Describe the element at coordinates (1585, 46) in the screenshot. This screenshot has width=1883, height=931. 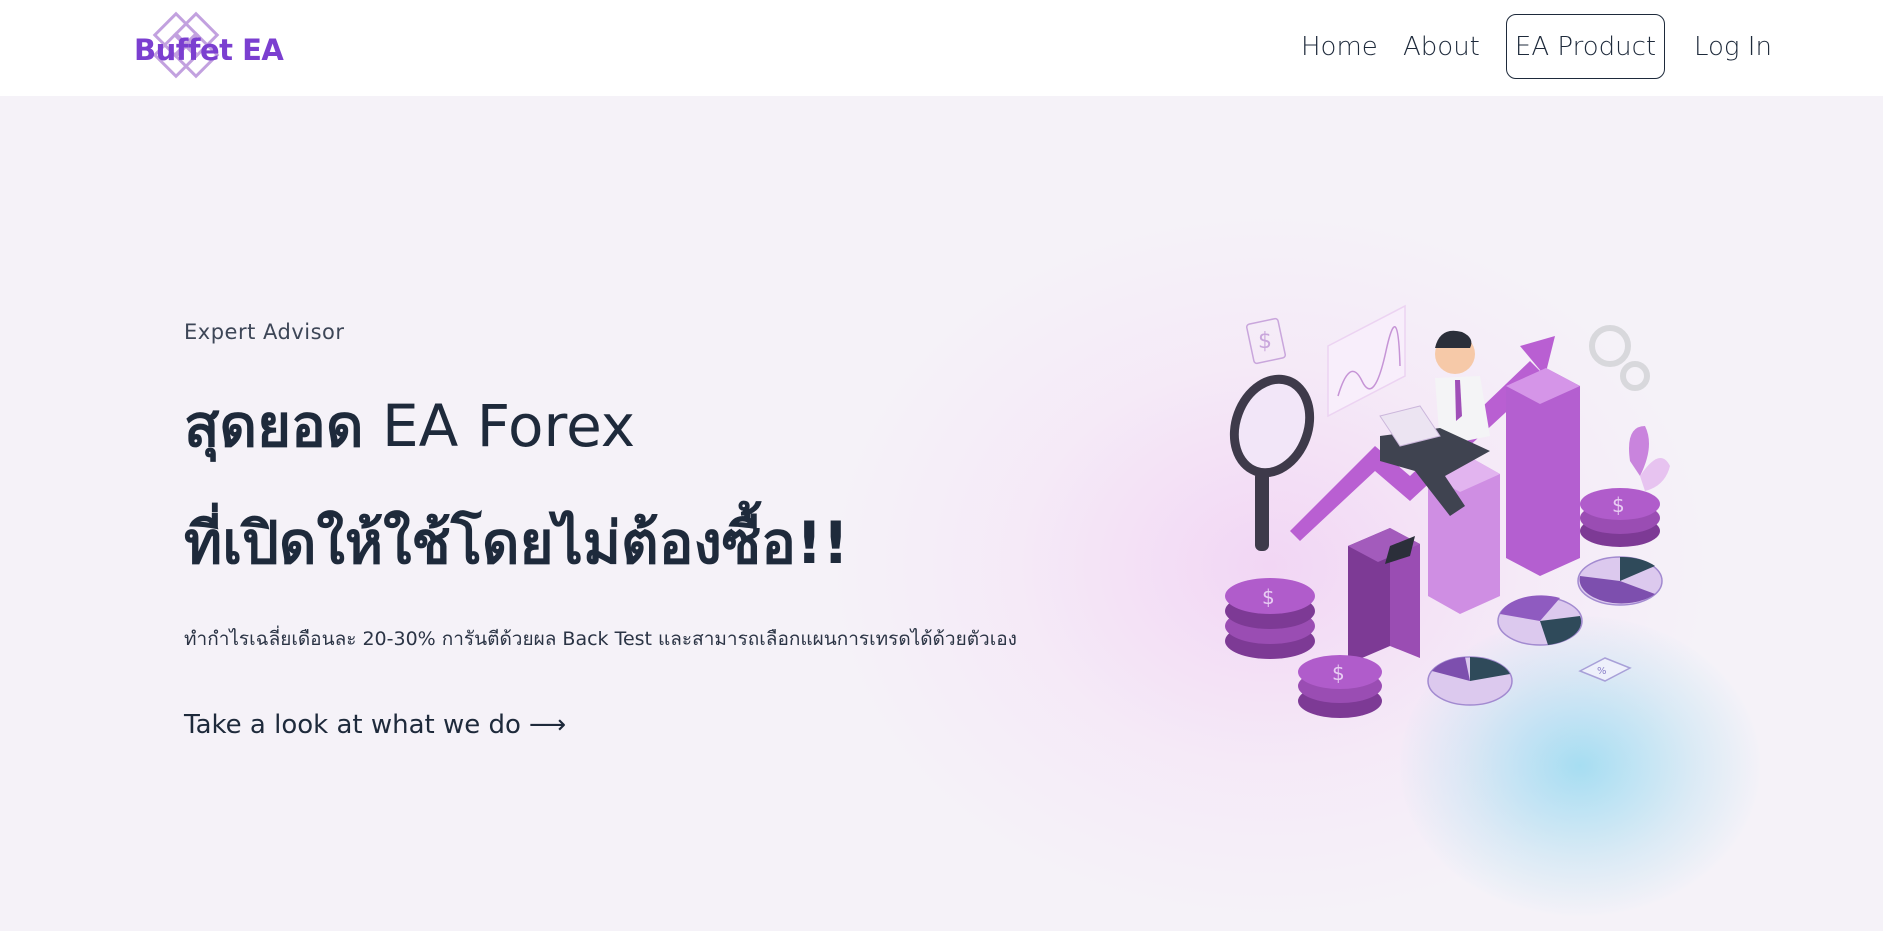
I see `nav-ea-product-button: EA Product` at that location.